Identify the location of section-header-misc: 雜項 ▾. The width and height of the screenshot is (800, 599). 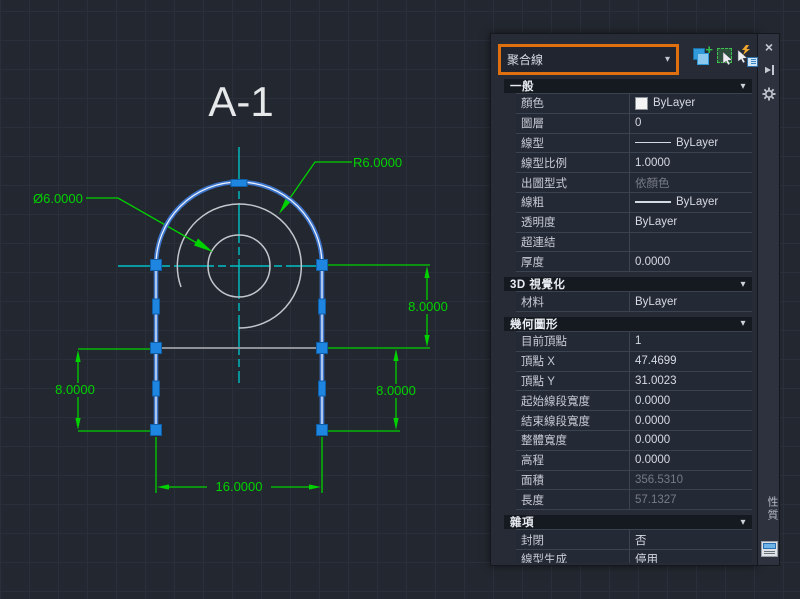
(628, 522).